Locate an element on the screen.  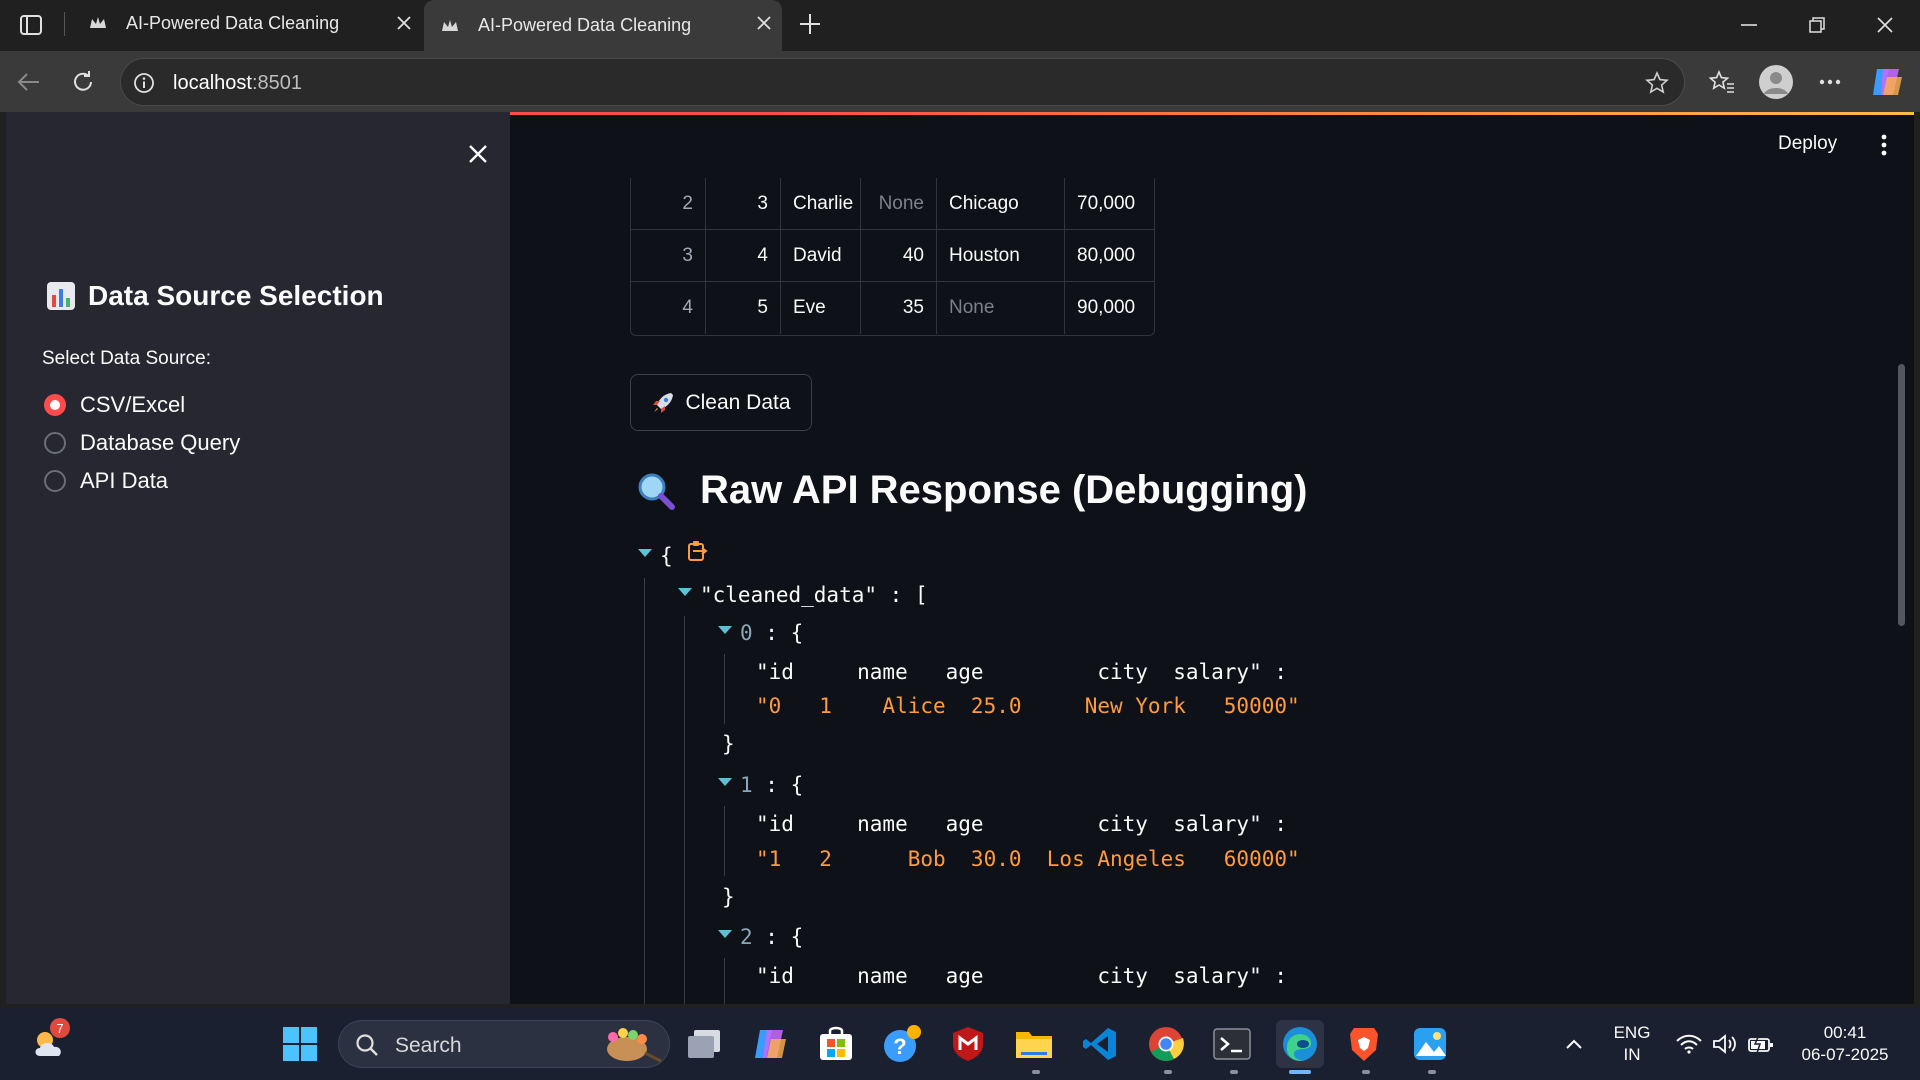
new-tab-icon is located at coordinates (810, 24).